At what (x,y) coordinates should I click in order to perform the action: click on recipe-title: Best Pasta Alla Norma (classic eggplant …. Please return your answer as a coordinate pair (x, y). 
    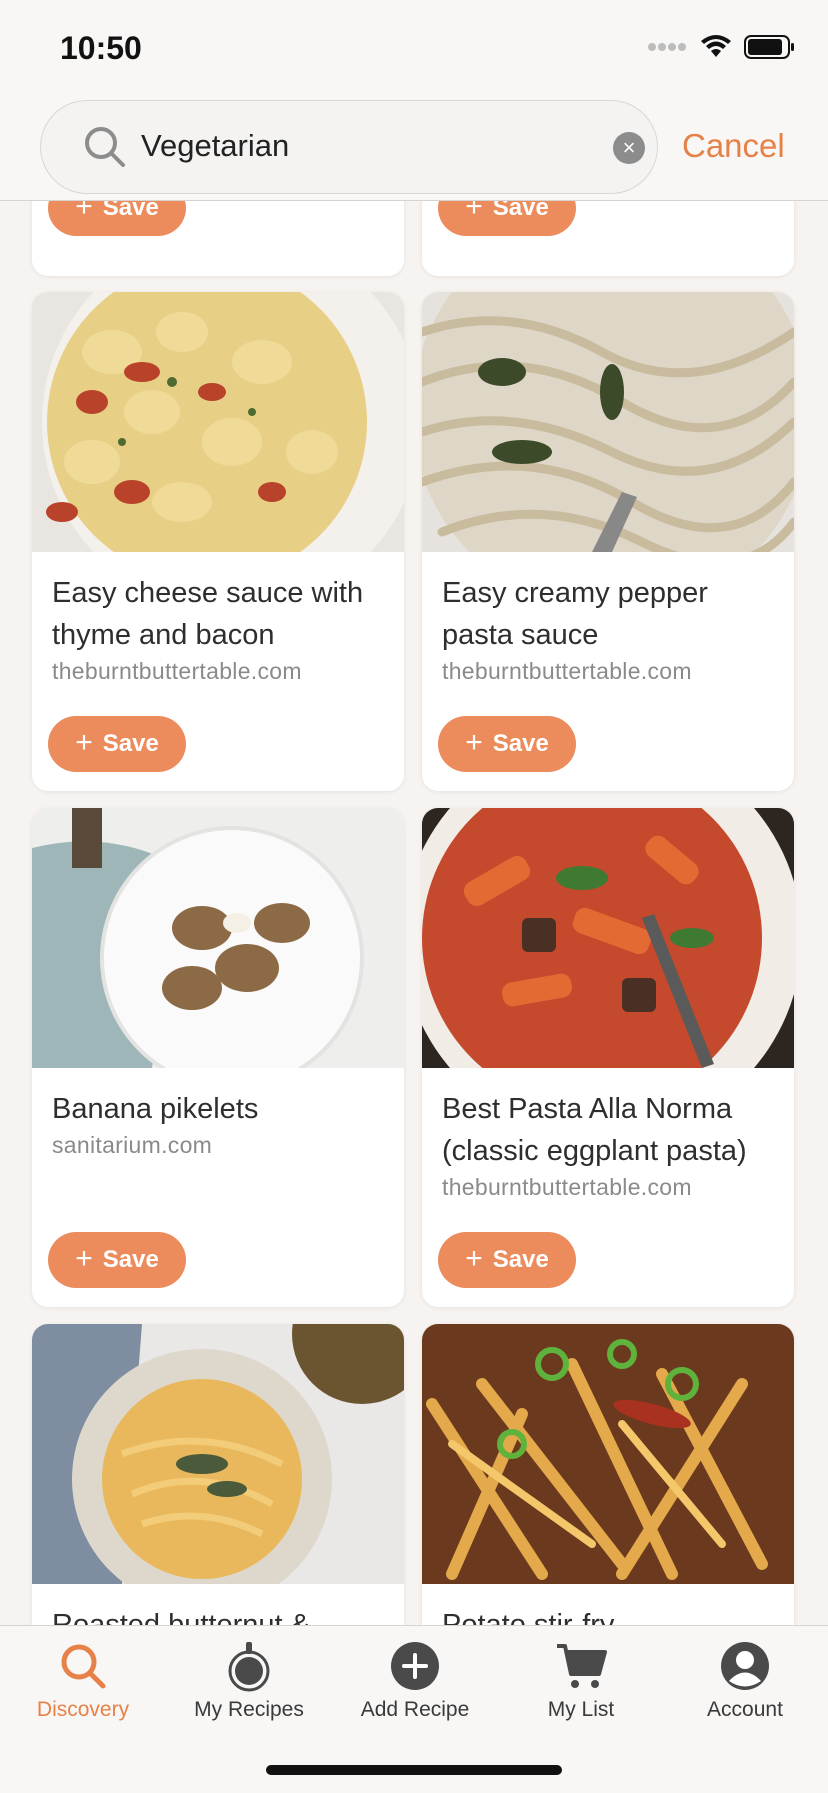
    Looking at the image, I should click on (594, 1130).